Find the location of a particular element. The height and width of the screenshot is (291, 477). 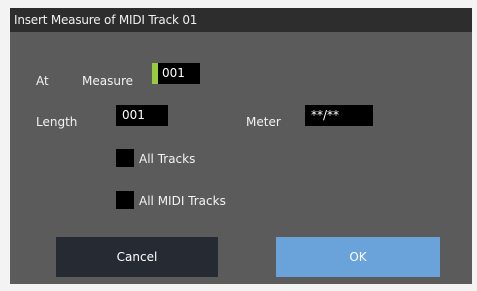

length-field: 001 is located at coordinates (142, 115).